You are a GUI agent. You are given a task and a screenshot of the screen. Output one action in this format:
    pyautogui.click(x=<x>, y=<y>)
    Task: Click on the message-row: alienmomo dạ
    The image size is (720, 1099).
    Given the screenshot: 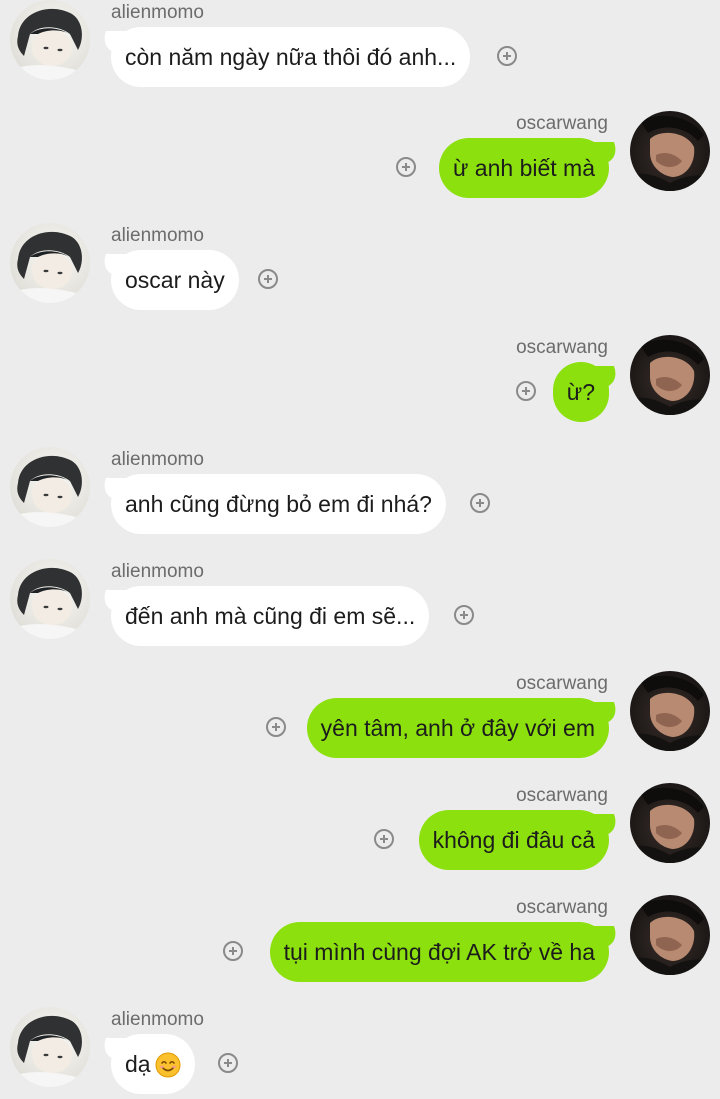 What is the action you would take?
    pyautogui.click(x=360, y=1052)
    